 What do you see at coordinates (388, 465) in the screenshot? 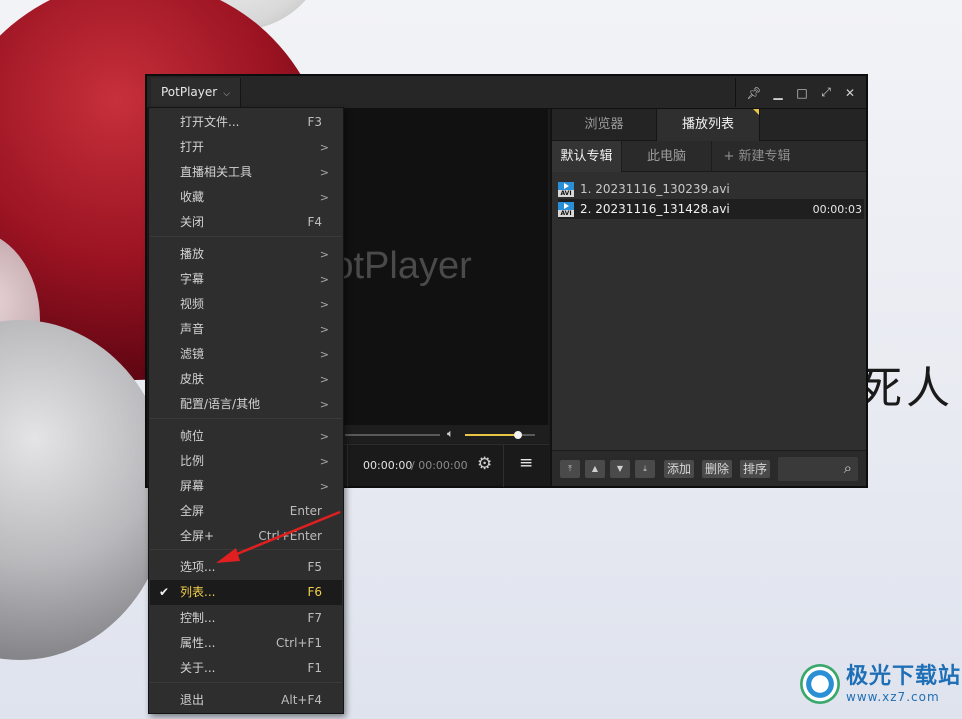
I see `current-time: 00:00:00` at bounding box center [388, 465].